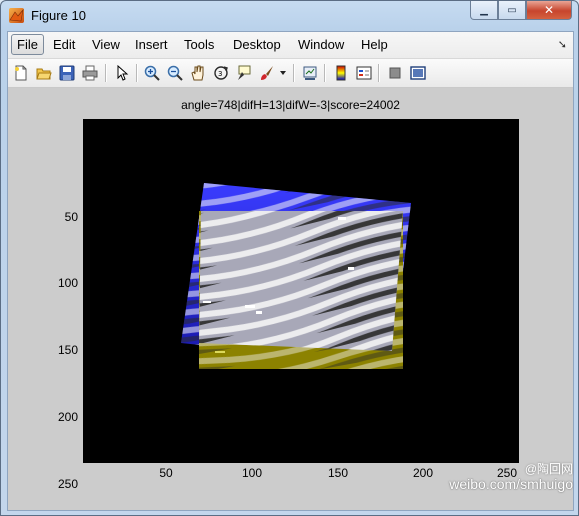 Image resolution: width=579 pixels, height=516 pixels. I want to click on watermark-url: weibo.com/smhuigo, so click(511, 484).